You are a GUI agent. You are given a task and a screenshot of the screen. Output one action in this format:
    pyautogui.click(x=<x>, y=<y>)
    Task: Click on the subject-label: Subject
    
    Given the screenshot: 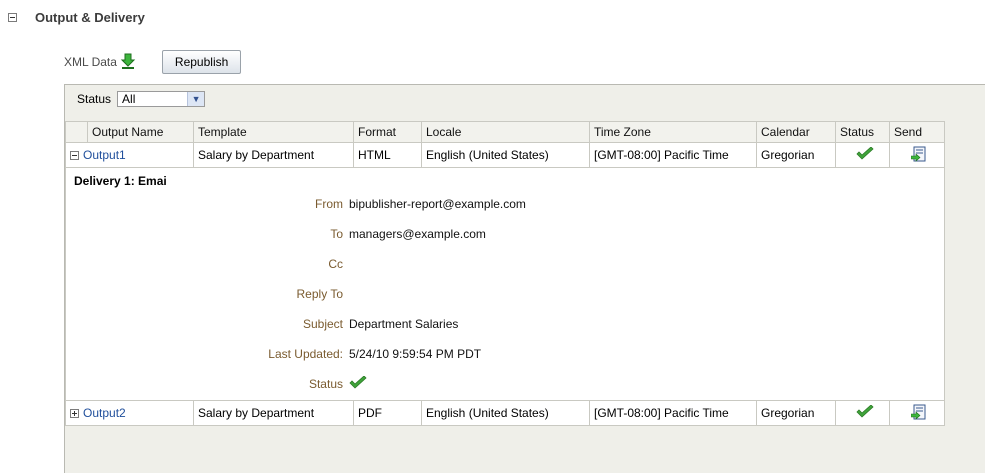 What is the action you would take?
    pyautogui.click(x=322, y=324)
    